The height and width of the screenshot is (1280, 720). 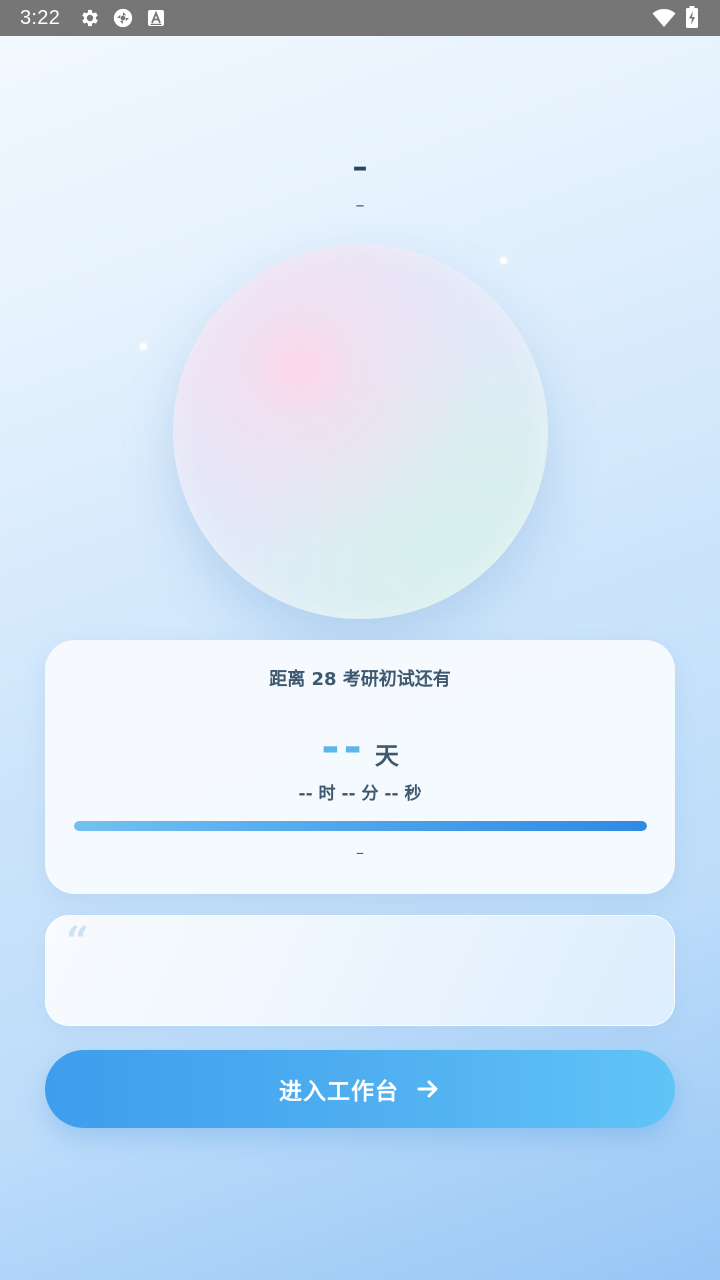 I want to click on enter-workbench-button: 进入工作台, so click(x=360, y=1089).